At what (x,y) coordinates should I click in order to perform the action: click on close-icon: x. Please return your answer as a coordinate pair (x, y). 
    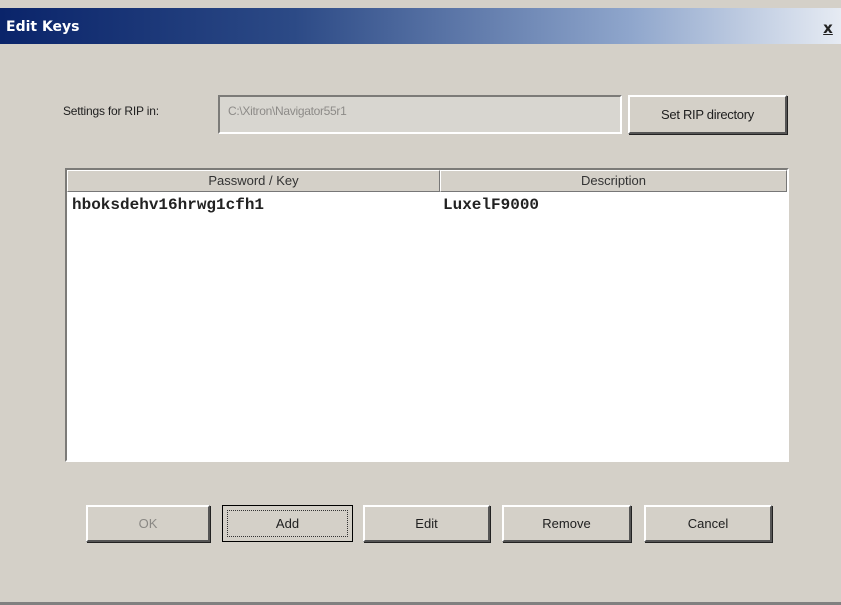
    Looking at the image, I should click on (828, 29).